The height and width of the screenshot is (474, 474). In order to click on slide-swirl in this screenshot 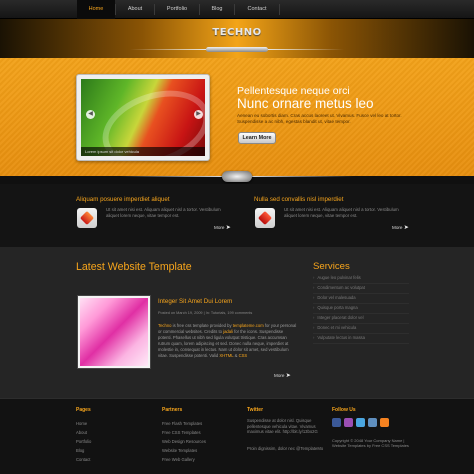, I will do `click(148, 117)`.